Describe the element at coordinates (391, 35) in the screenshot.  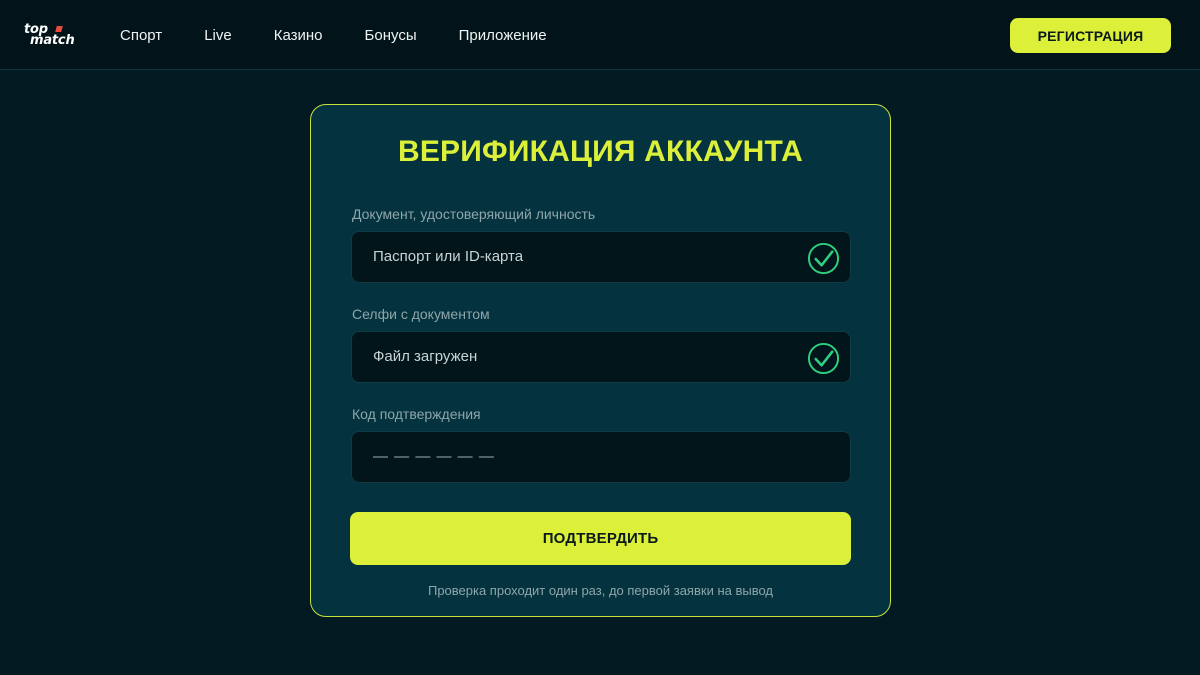
I see `nav-item-bonuses: Бонусы` at that location.